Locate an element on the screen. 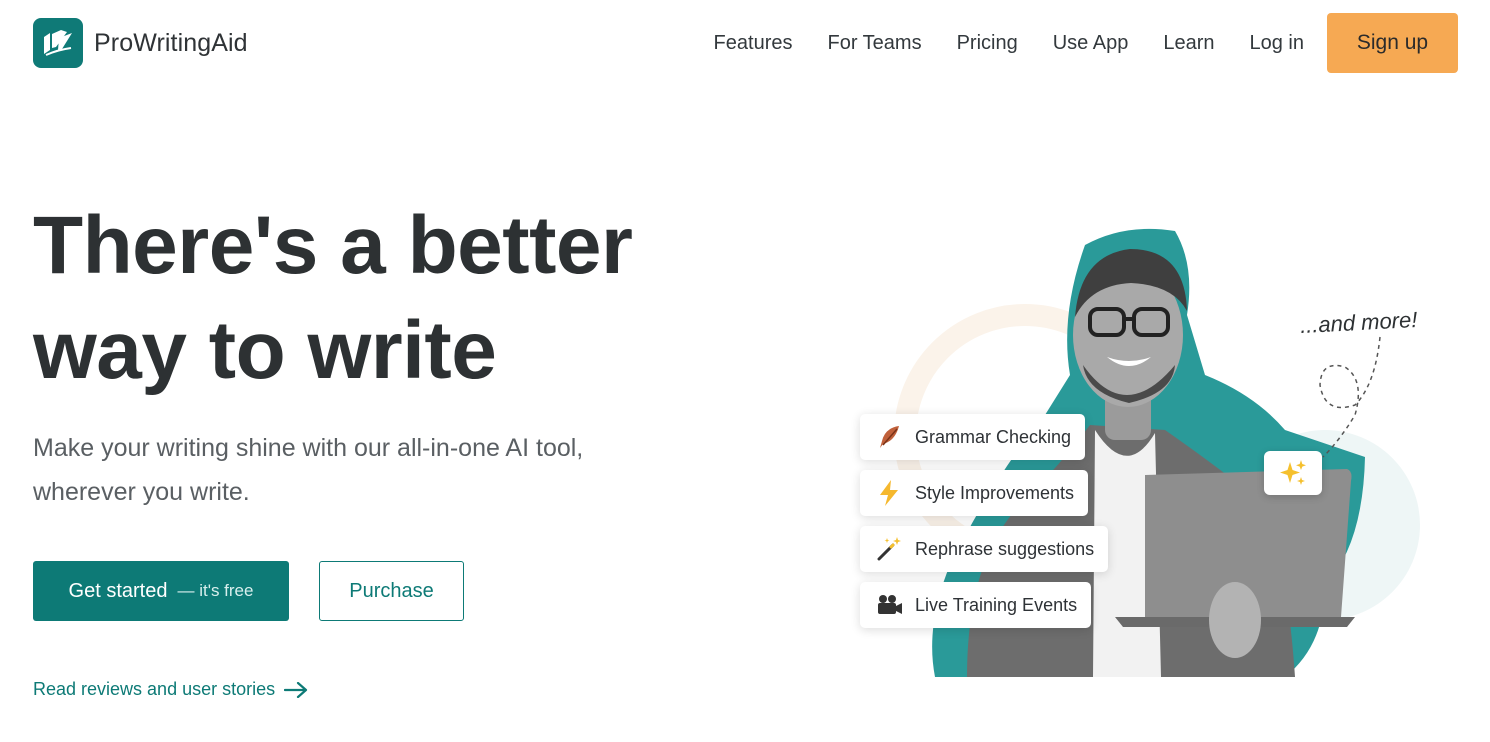 Image resolution: width=1490 pixels, height=742 pixels. read-reviews-label: Read reviews and user stories is located at coordinates (154, 689).